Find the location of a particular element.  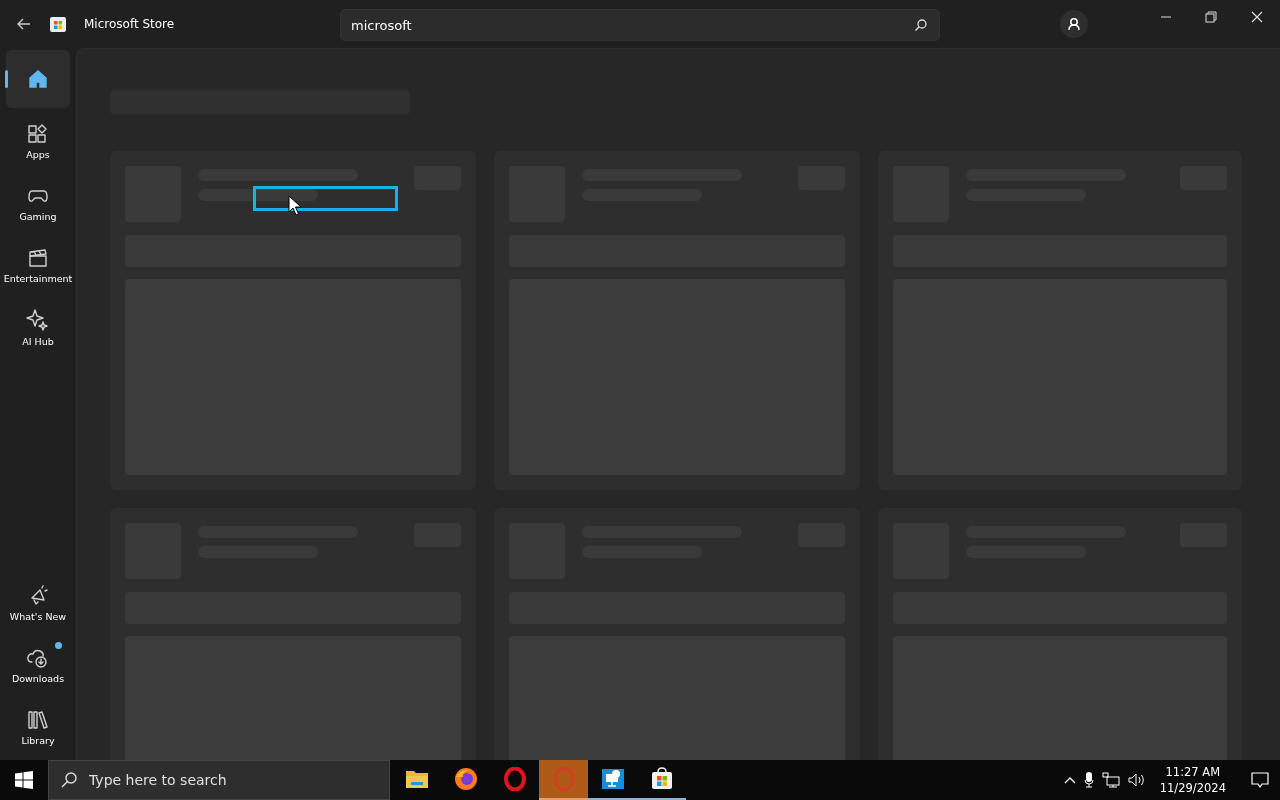

nav-item: Gaming is located at coordinates (38, 203).